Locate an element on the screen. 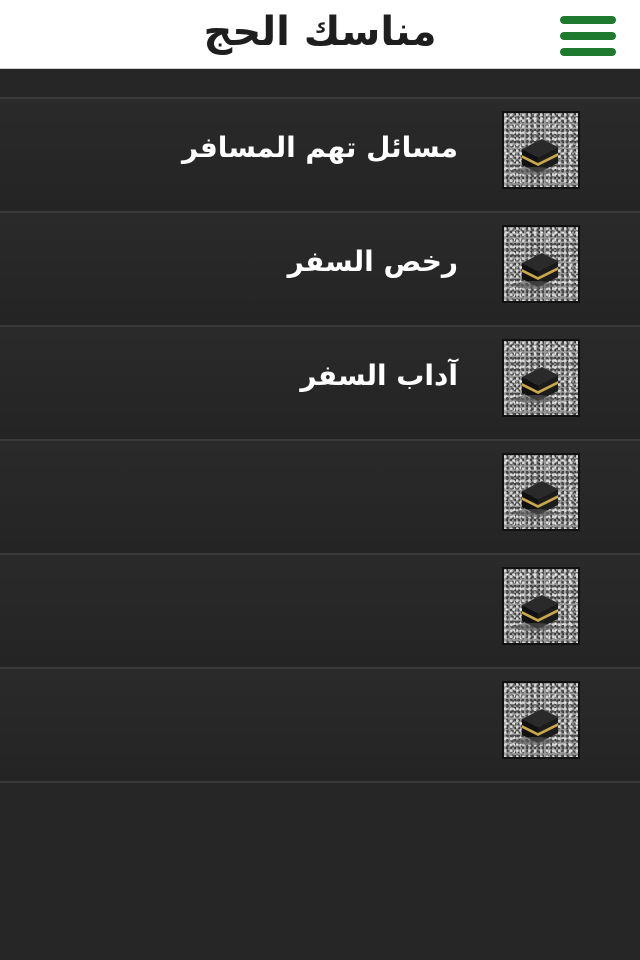 The image size is (640, 960). list-item: آداب السفر is located at coordinates (320, 384).